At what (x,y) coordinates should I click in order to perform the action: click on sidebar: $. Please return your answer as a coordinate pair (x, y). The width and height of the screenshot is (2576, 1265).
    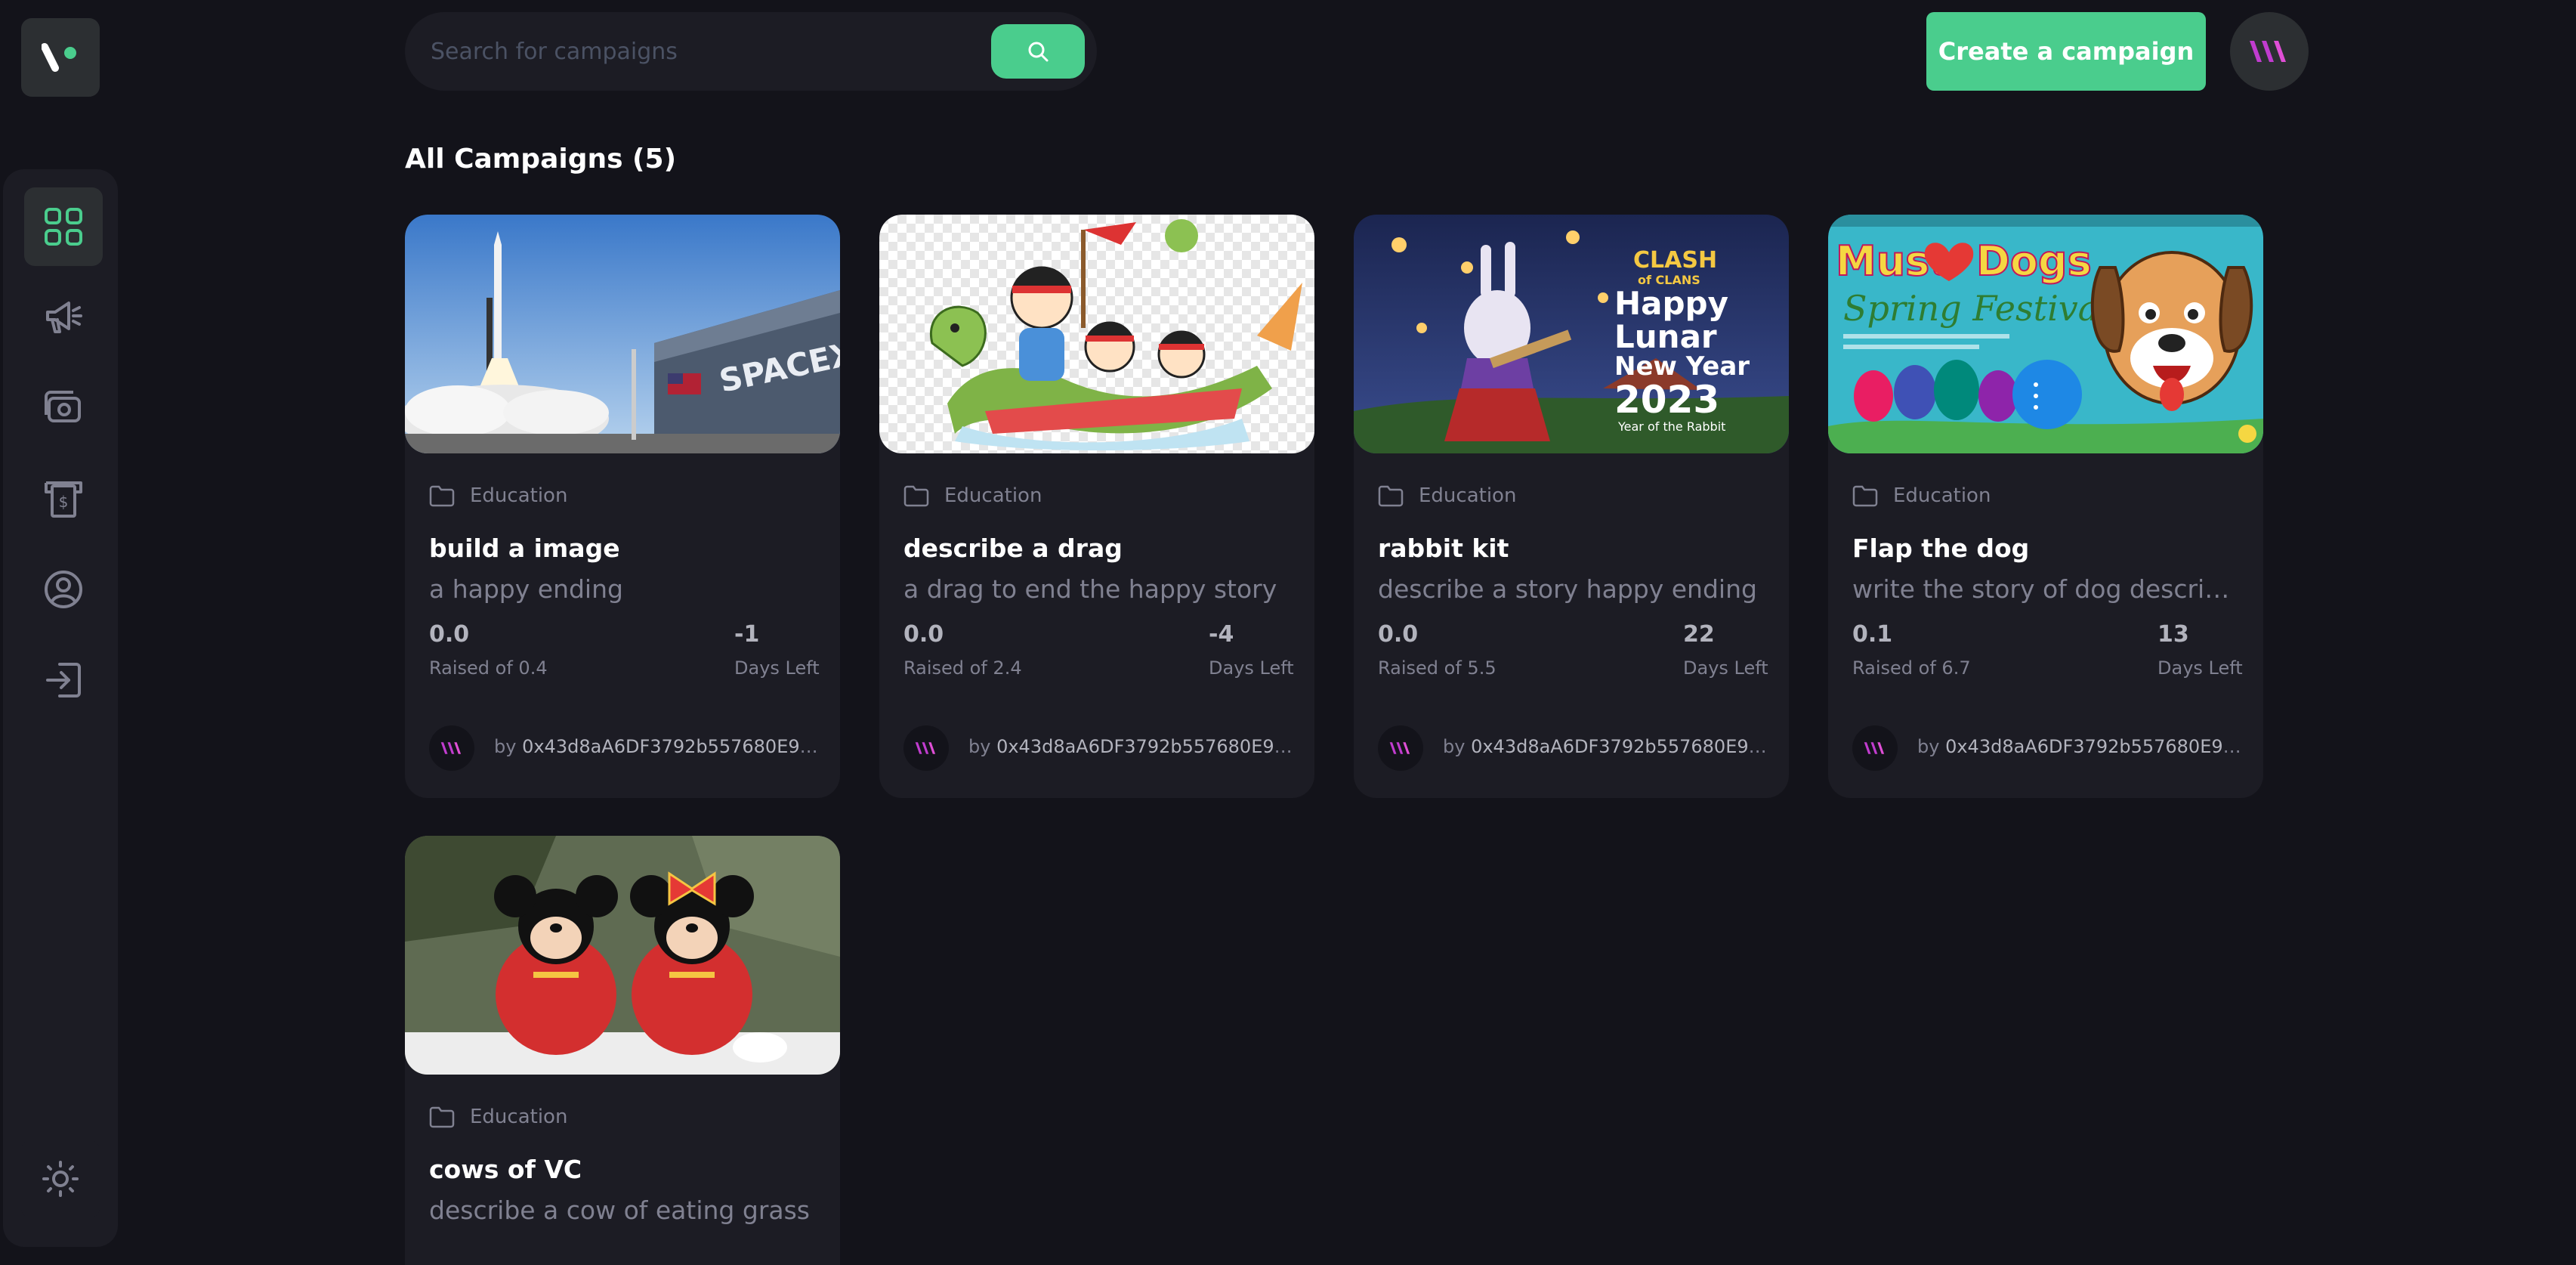
    Looking at the image, I should click on (60, 708).